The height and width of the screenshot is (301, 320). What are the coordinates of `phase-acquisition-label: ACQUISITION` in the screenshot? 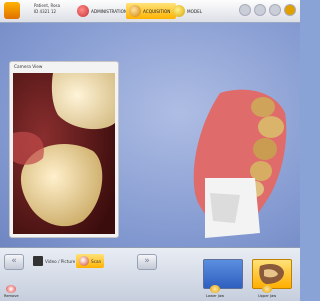 It's located at (157, 11).